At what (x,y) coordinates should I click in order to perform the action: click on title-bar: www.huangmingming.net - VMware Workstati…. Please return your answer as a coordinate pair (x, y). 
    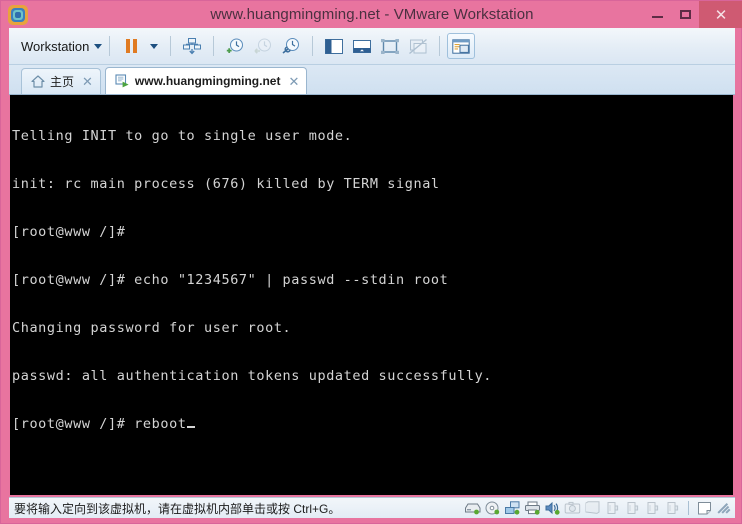
    Looking at the image, I should click on (371, 14).